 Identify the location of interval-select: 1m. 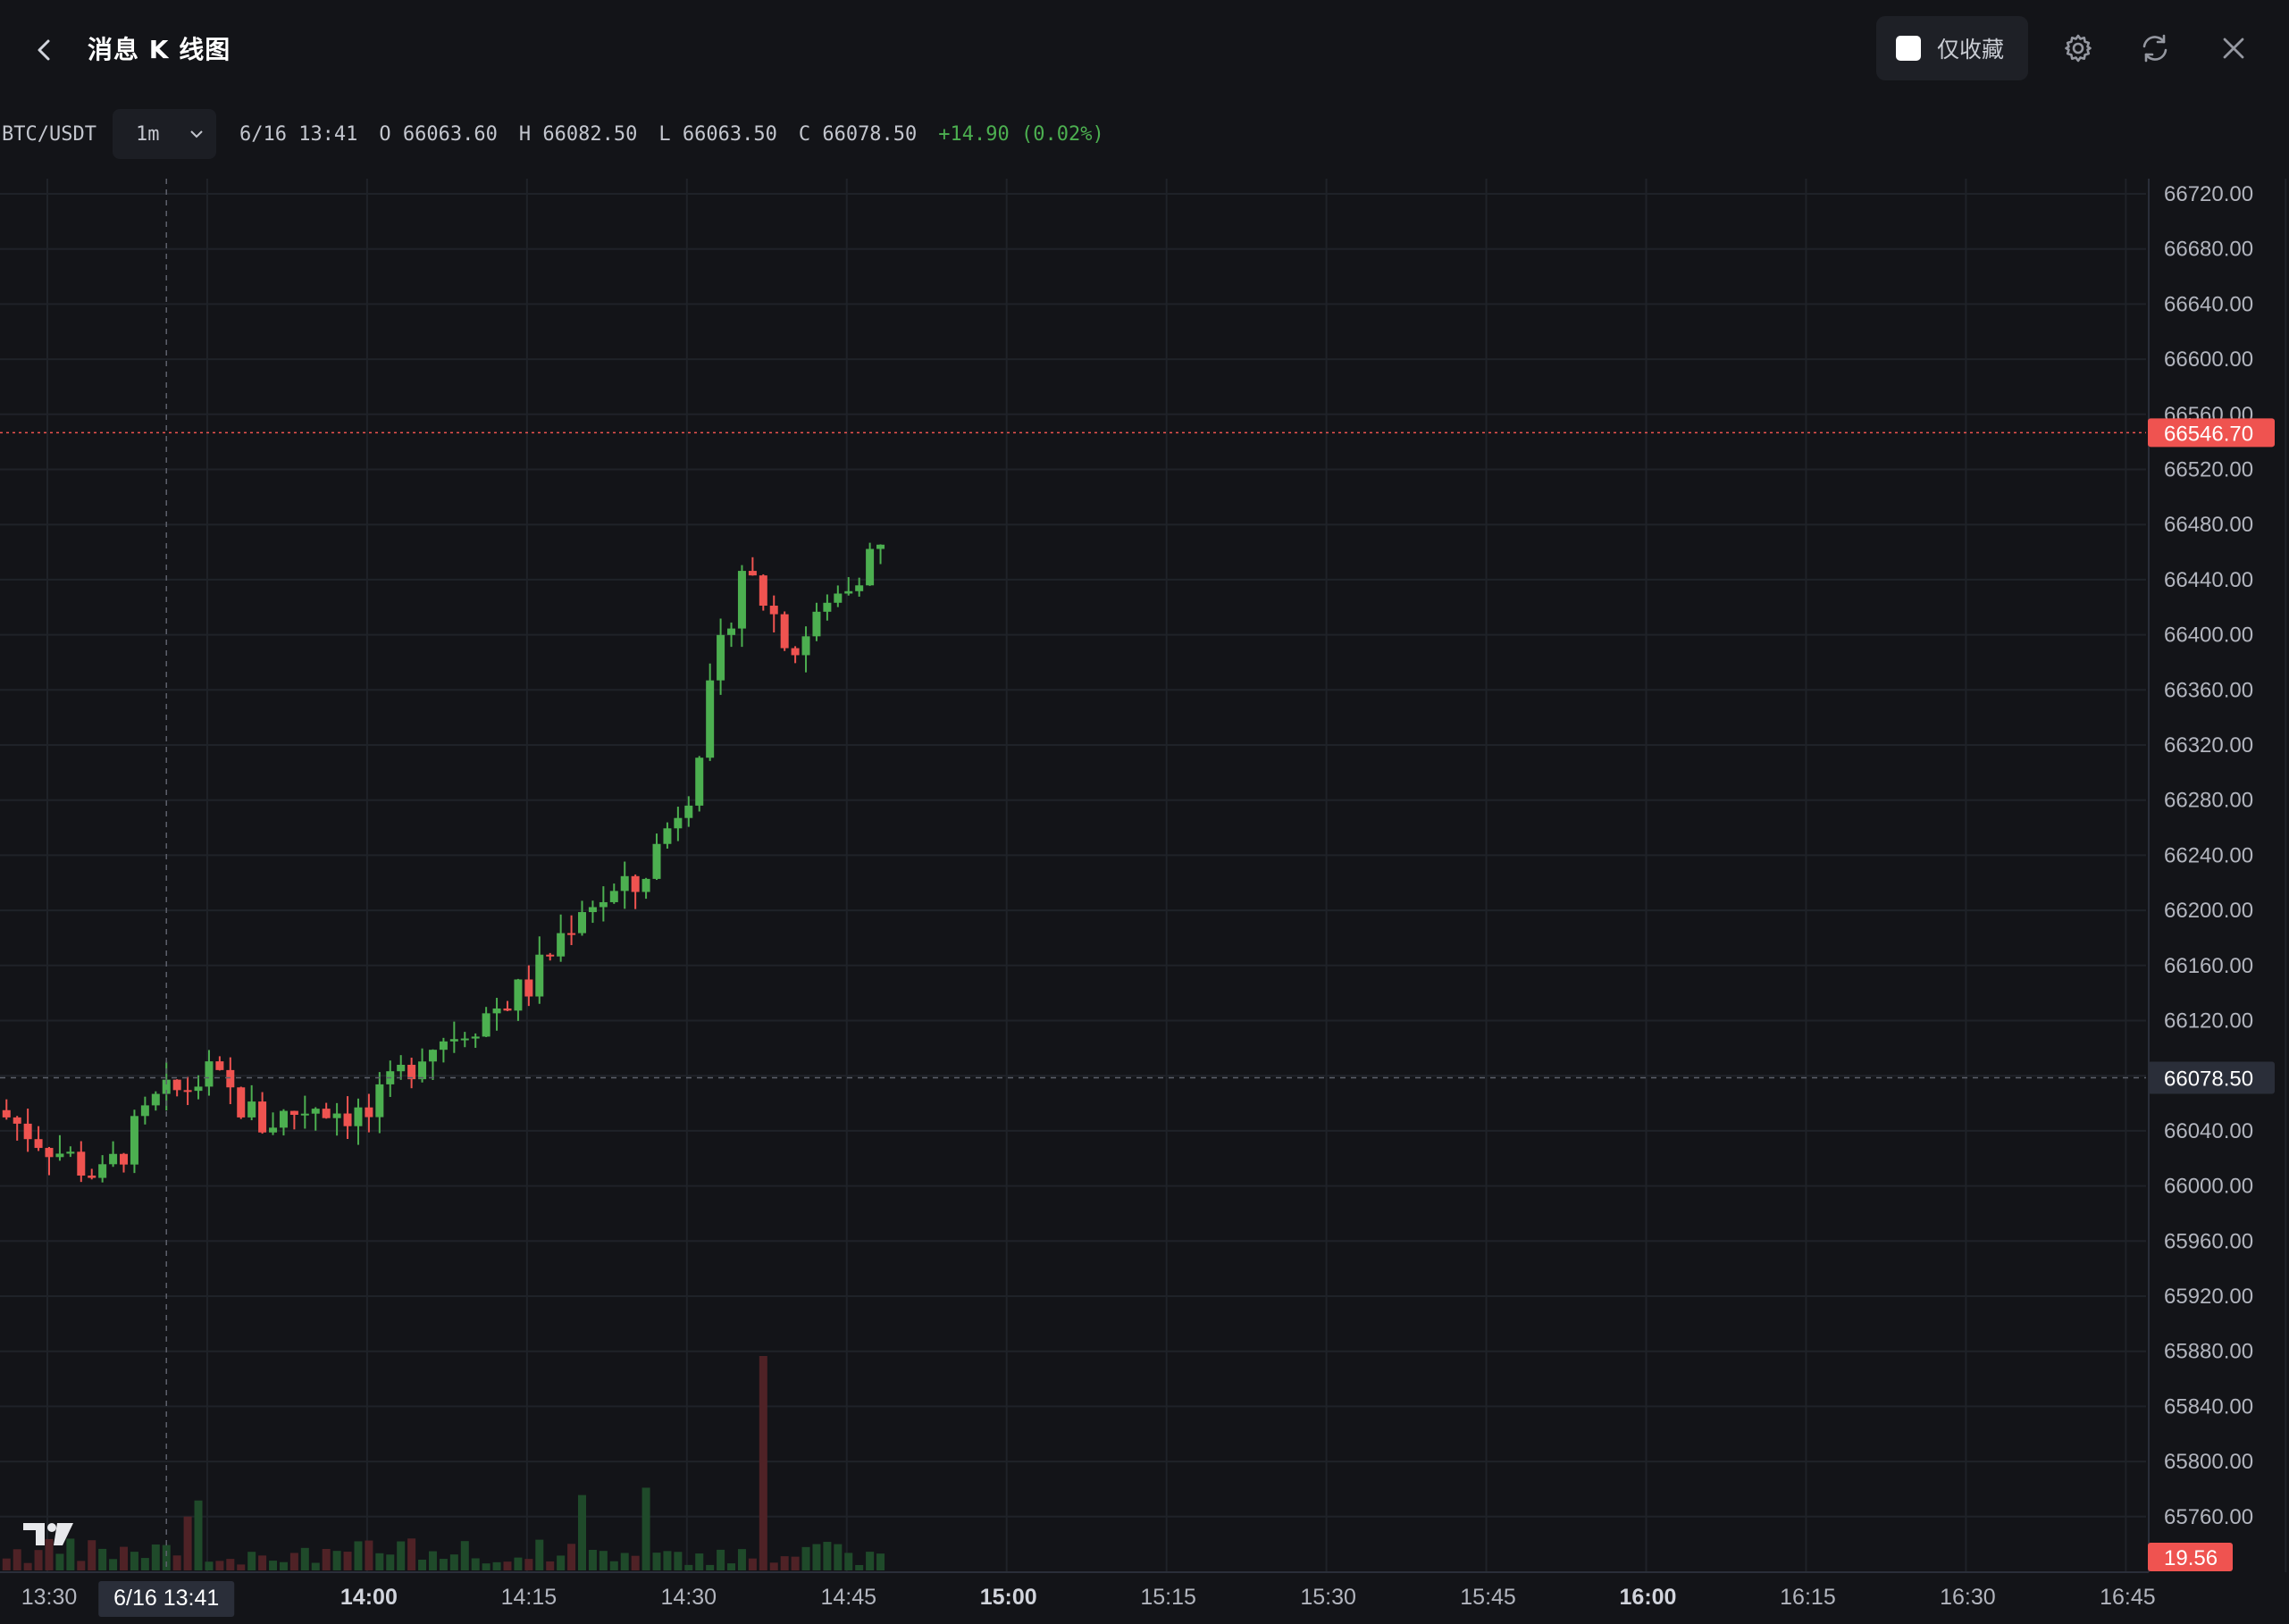
(164, 134).